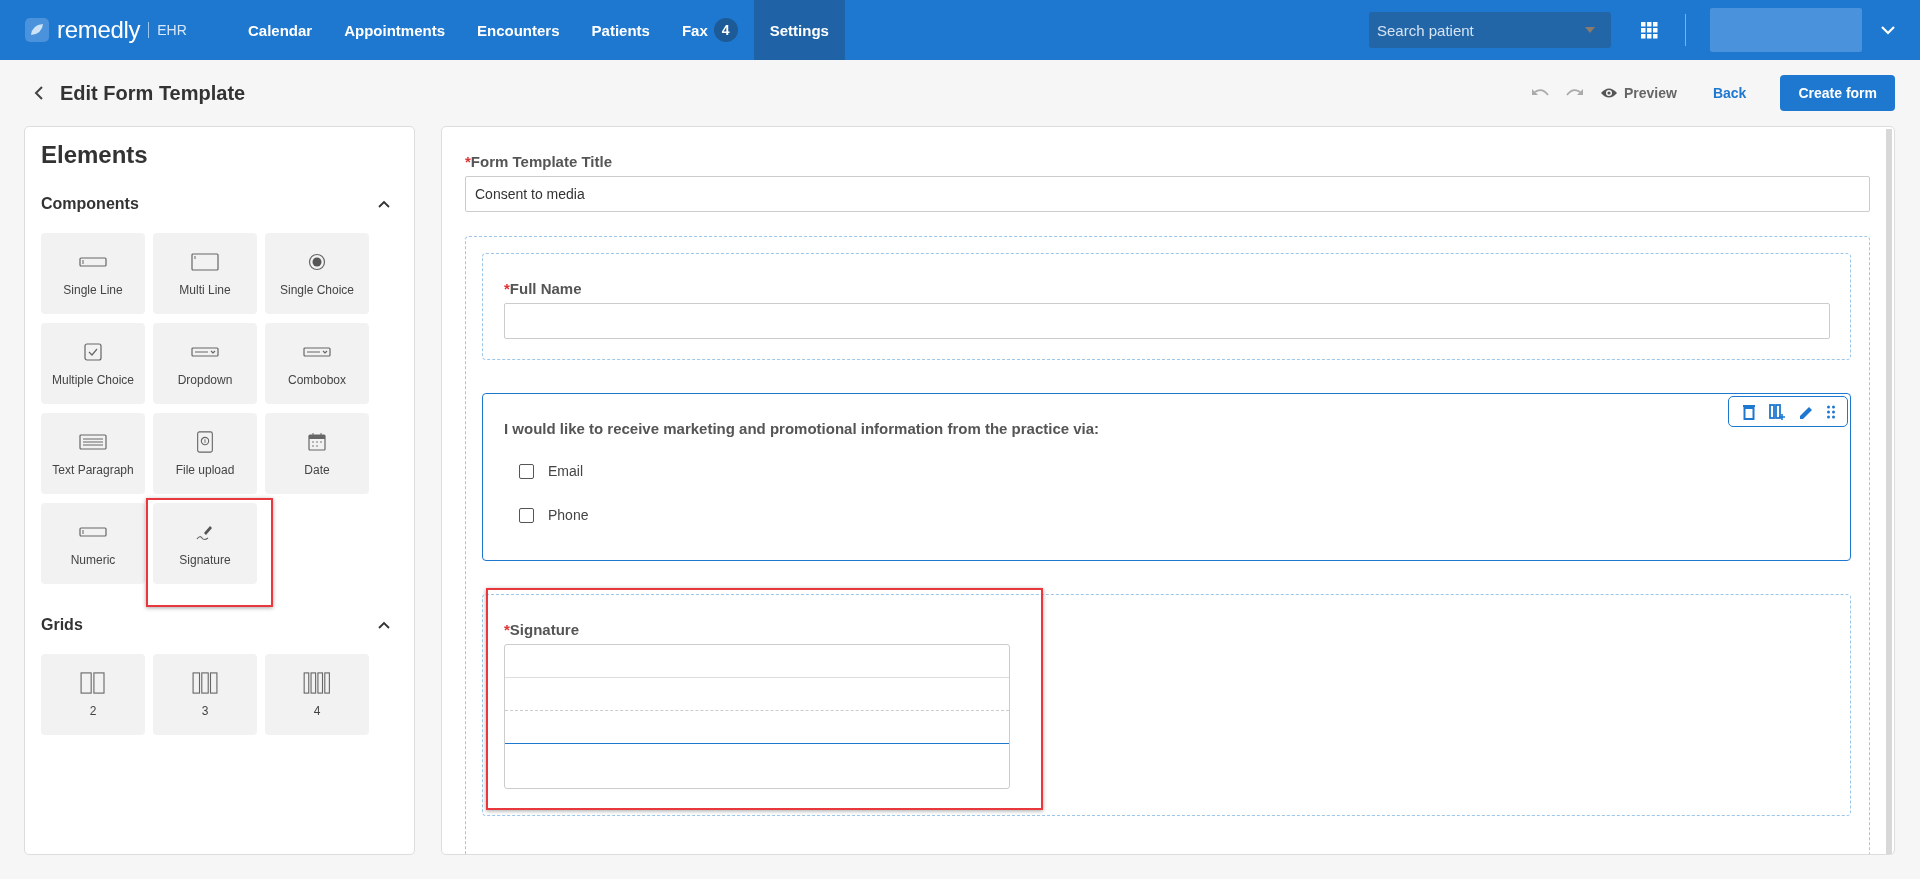 The image size is (1920, 879). Describe the element at coordinates (205, 543) in the screenshot. I see `element-tile: Signature` at that location.